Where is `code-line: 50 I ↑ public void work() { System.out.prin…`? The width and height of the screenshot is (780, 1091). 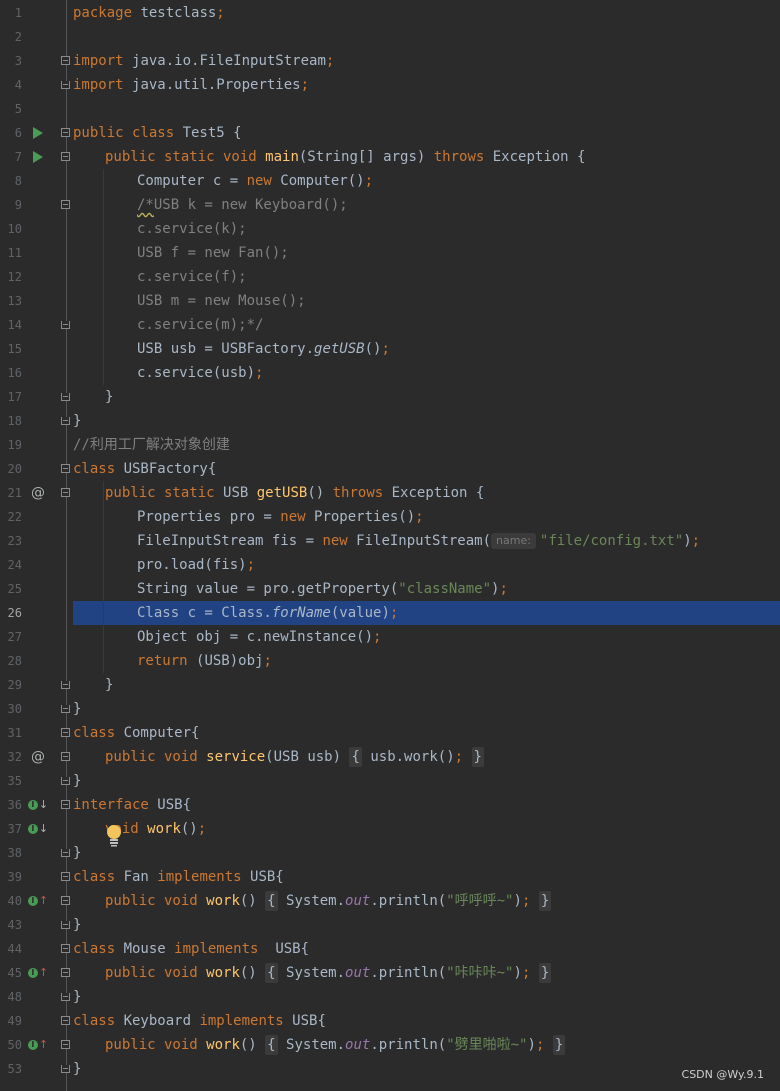
code-line: 50 I ↑ public void work() { System.out.prin… is located at coordinates (390, 1045).